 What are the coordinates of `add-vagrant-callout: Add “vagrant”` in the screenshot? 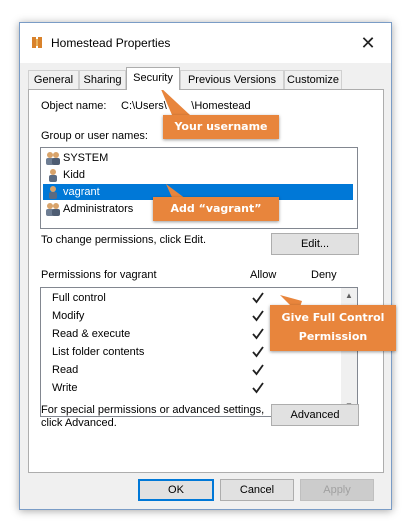 It's located at (216, 209).